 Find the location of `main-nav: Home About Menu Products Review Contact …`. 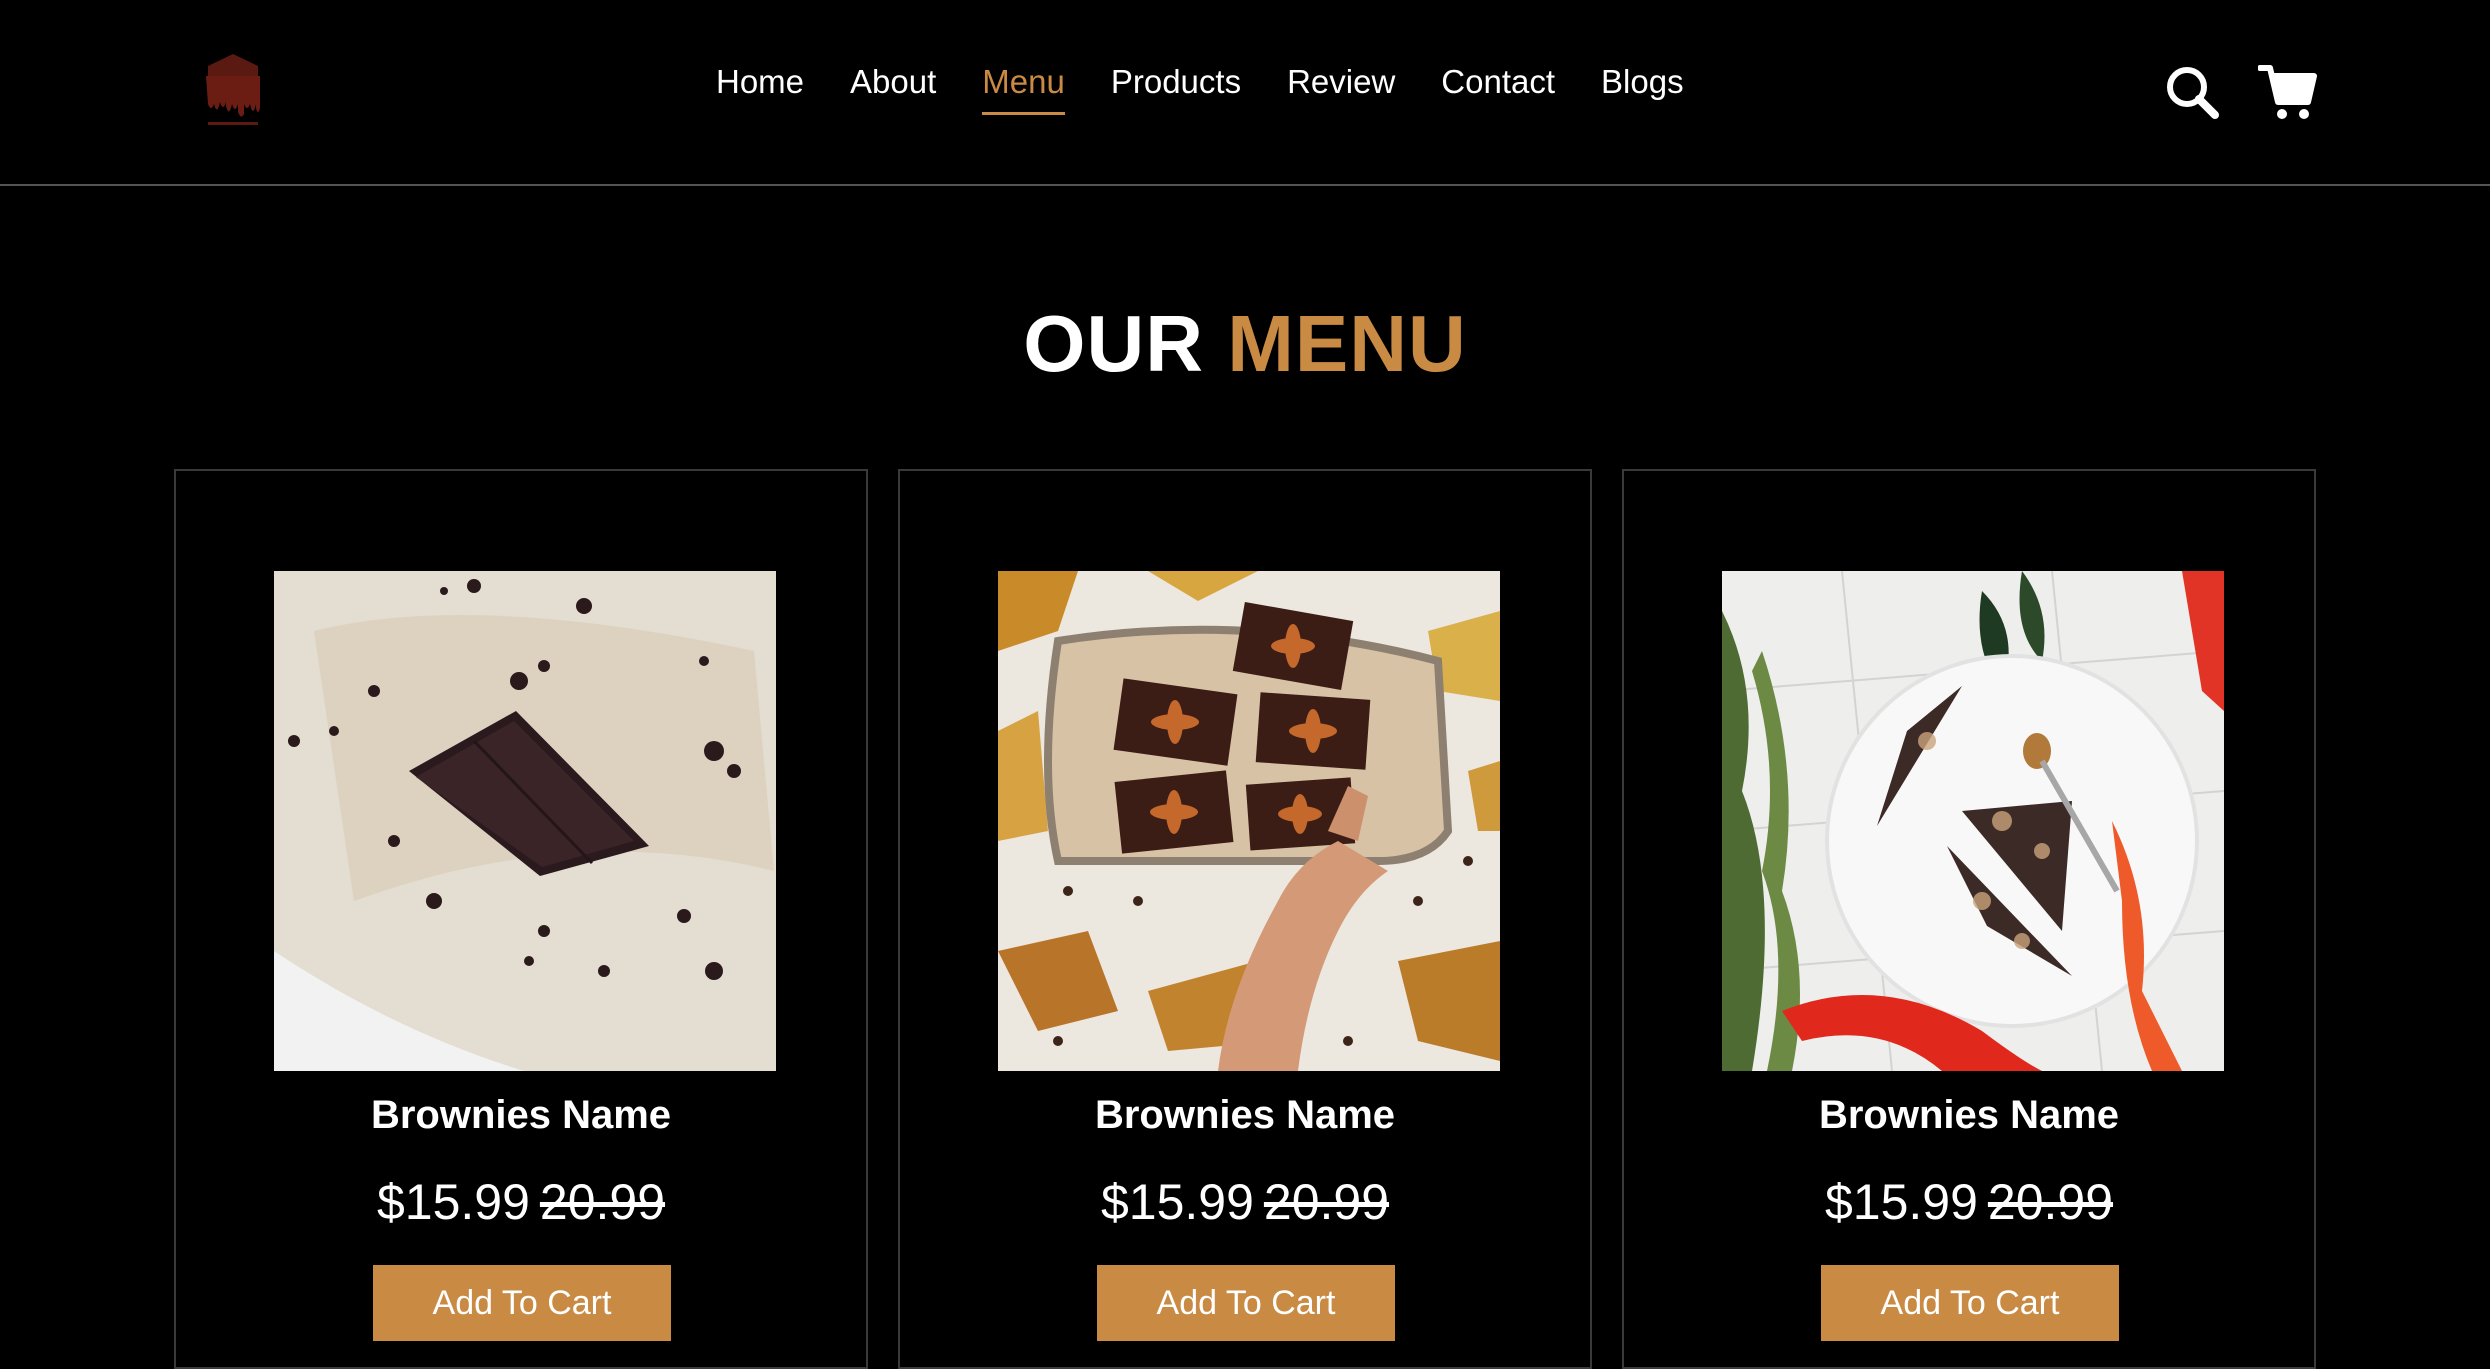

main-nav: Home About Menu Products Review Contact … is located at coordinates (1200, 97).